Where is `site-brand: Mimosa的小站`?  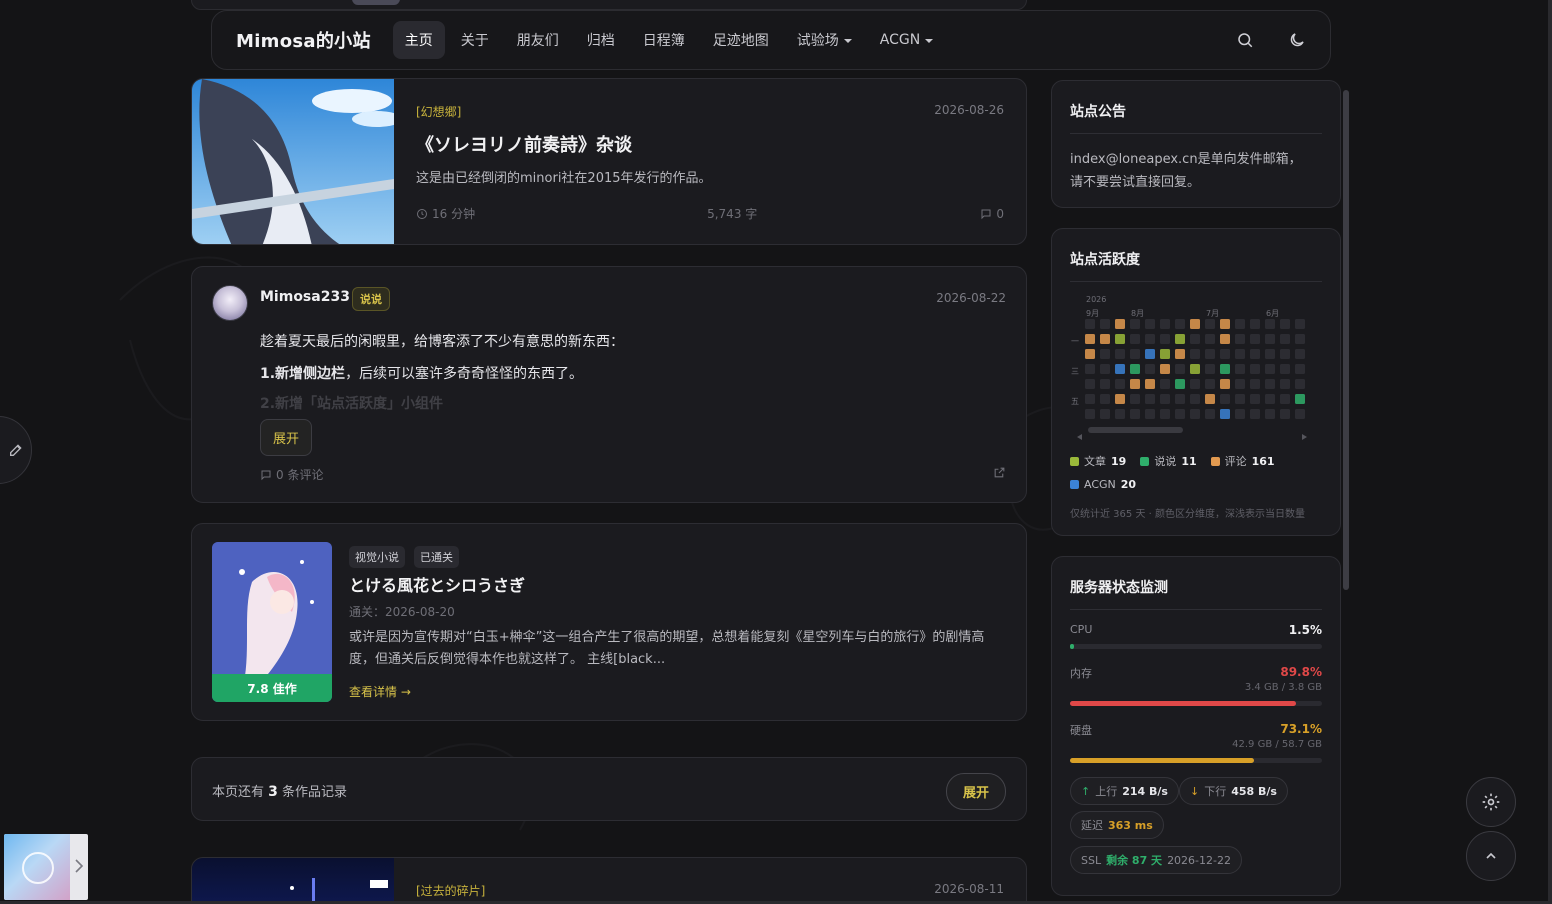
site-brand: Mimosa的小站 is located at coordinates (303, 40).